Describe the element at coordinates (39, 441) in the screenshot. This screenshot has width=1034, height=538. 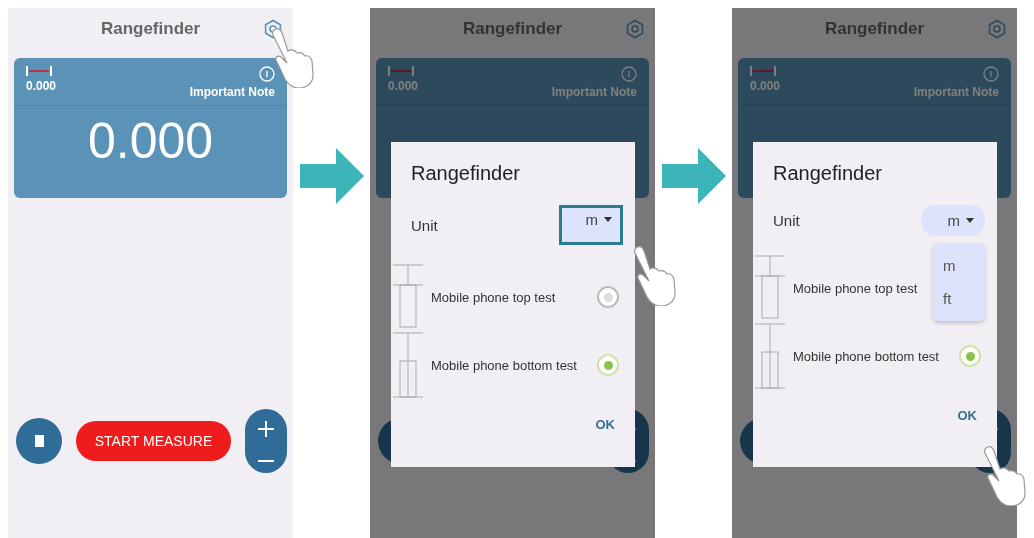
I see `stop-button` at that location.